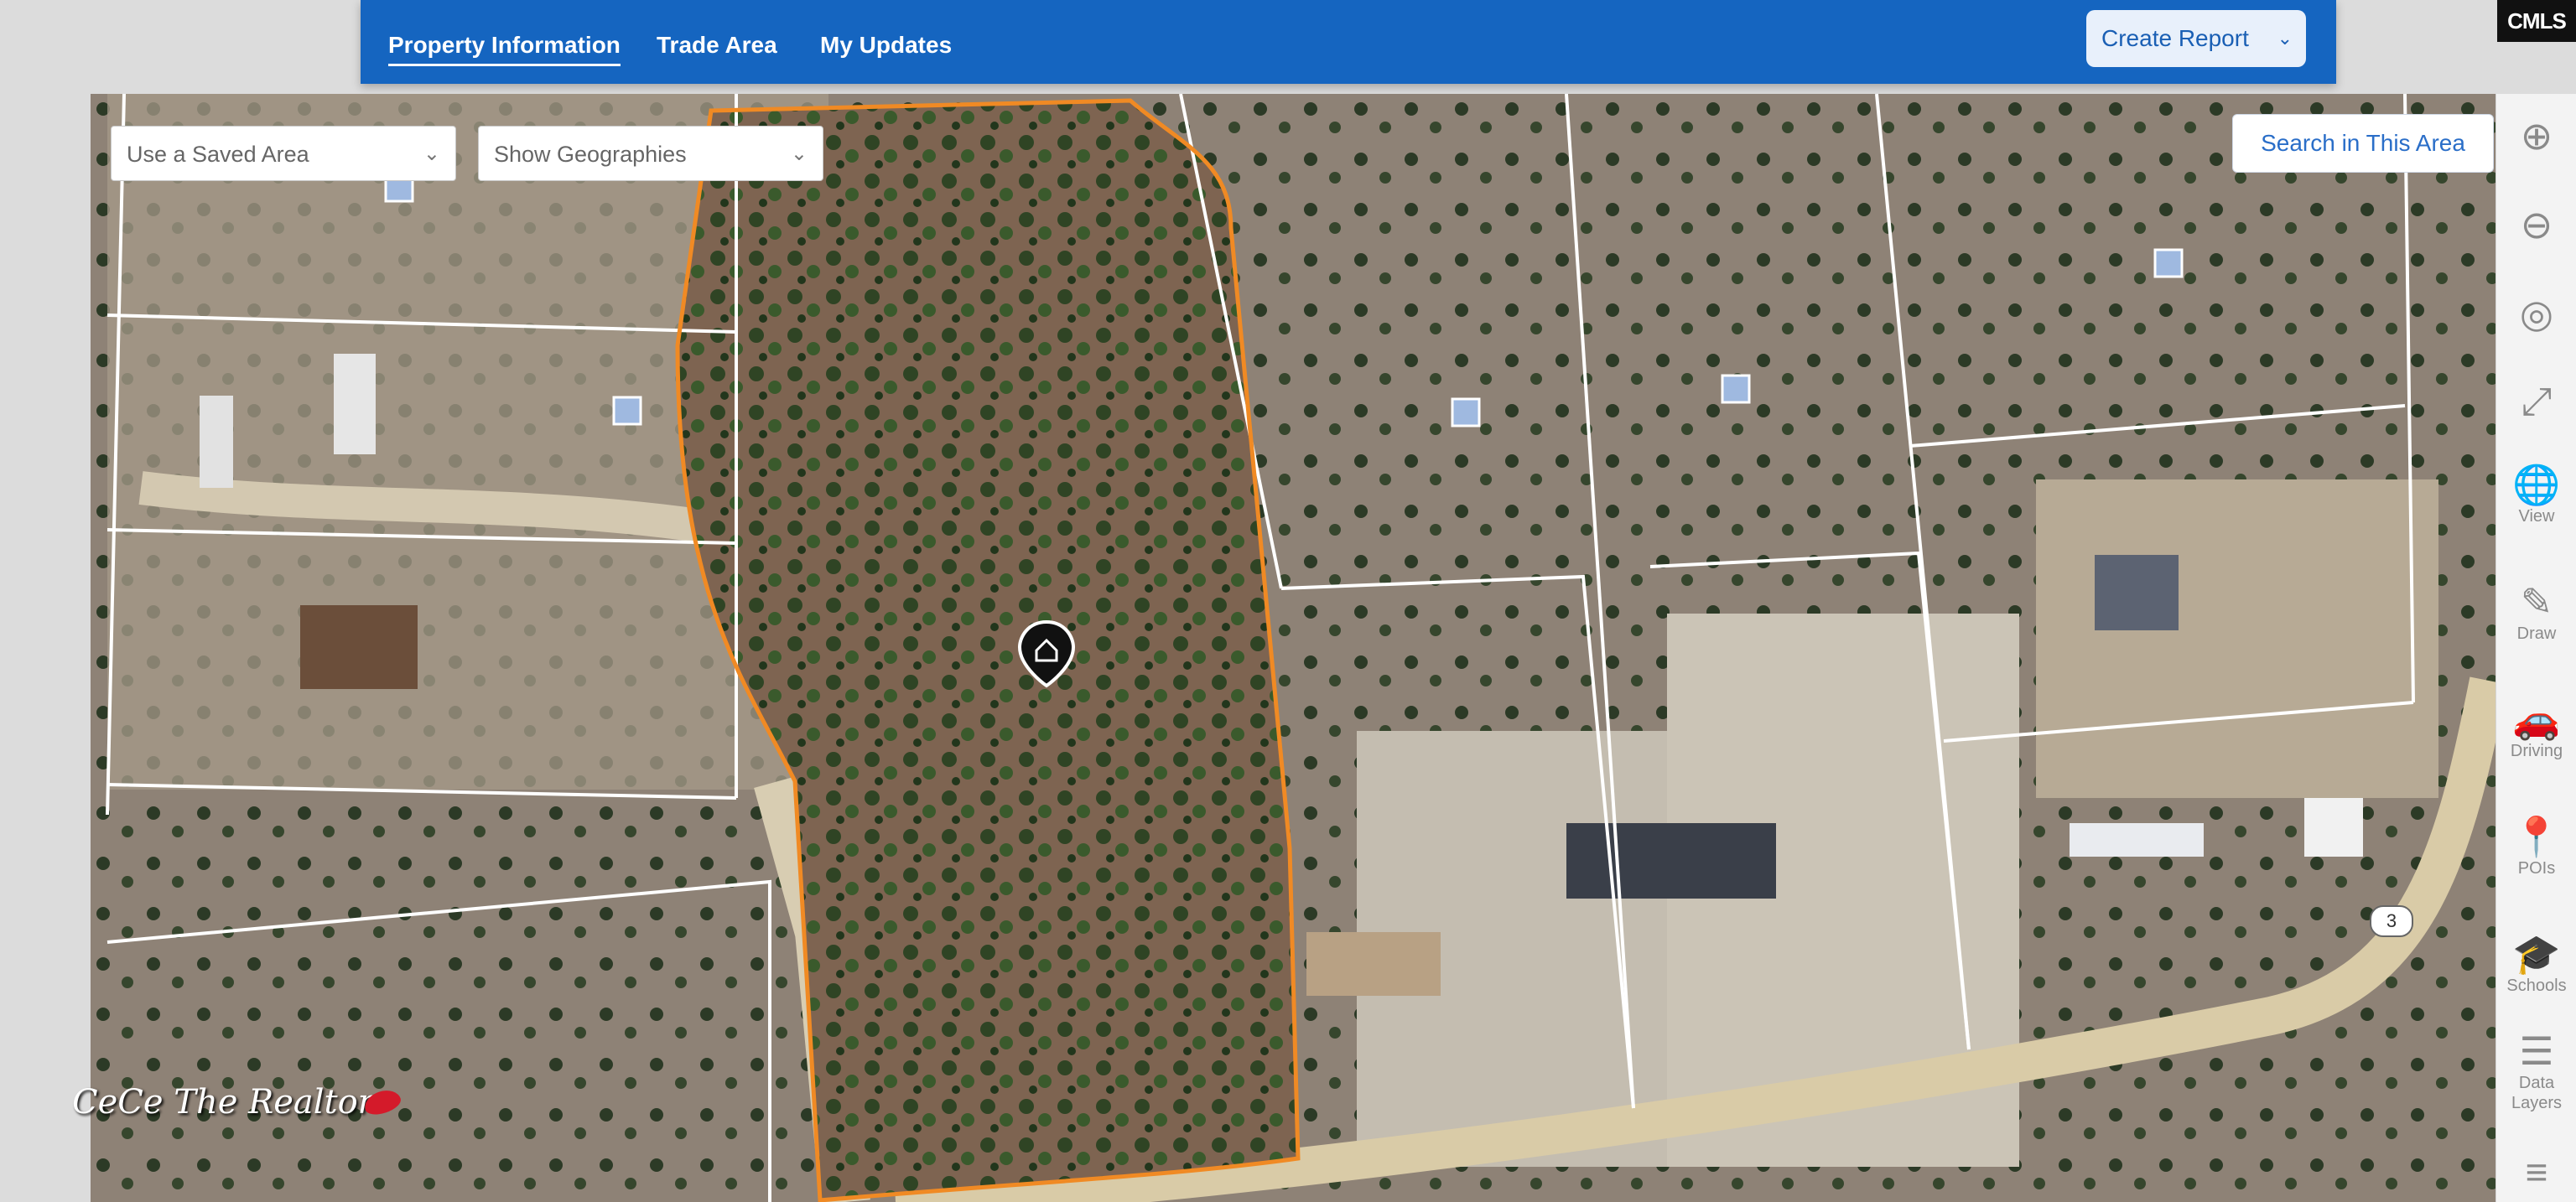  Describe the element at coordinates (2536, 719) in the screenshot. I see `car-icon: 🚗` at that location.